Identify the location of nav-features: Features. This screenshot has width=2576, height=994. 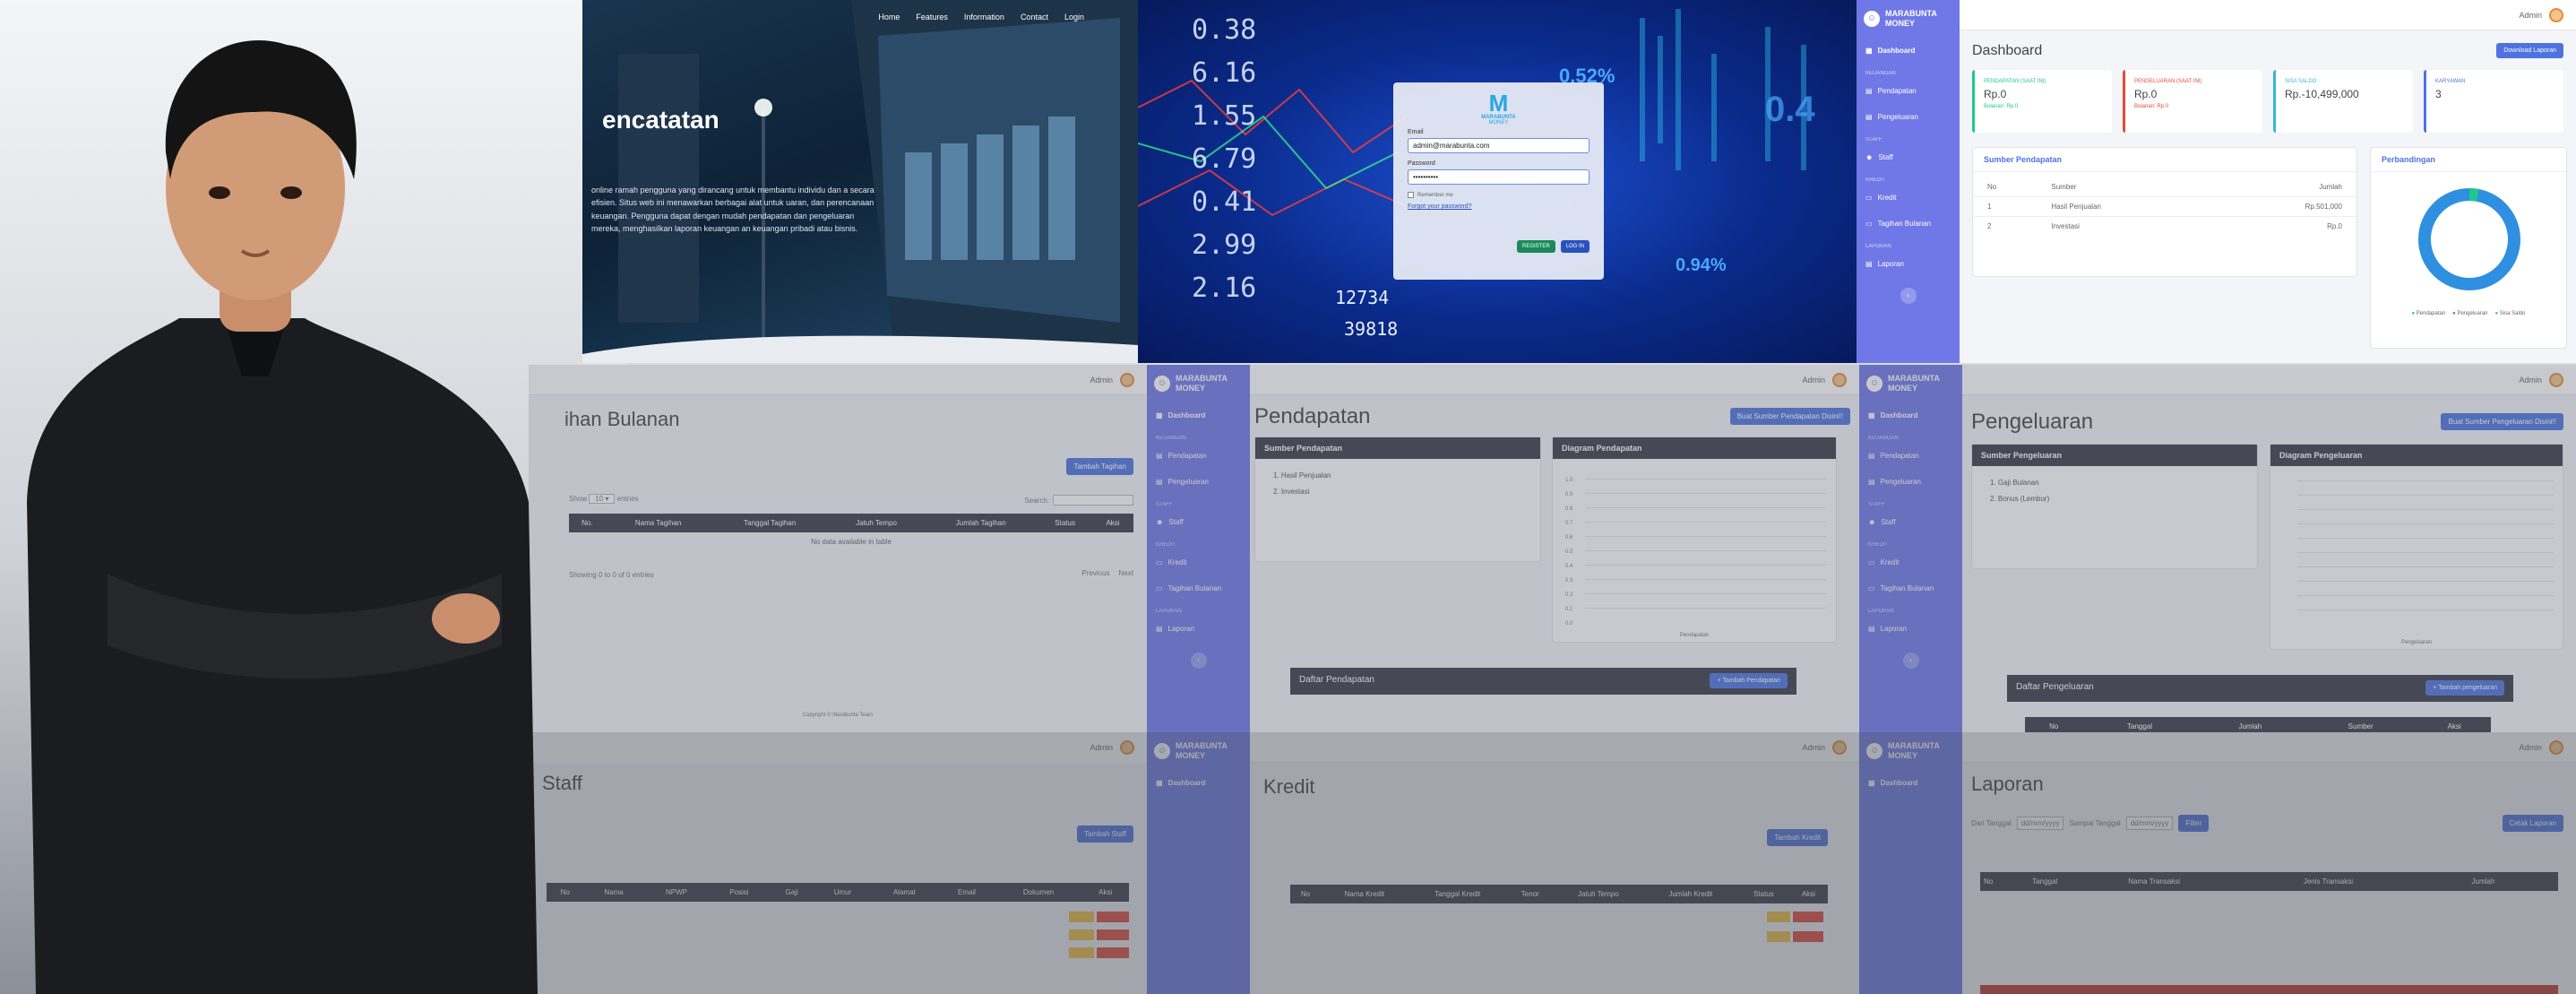
(932, 17).